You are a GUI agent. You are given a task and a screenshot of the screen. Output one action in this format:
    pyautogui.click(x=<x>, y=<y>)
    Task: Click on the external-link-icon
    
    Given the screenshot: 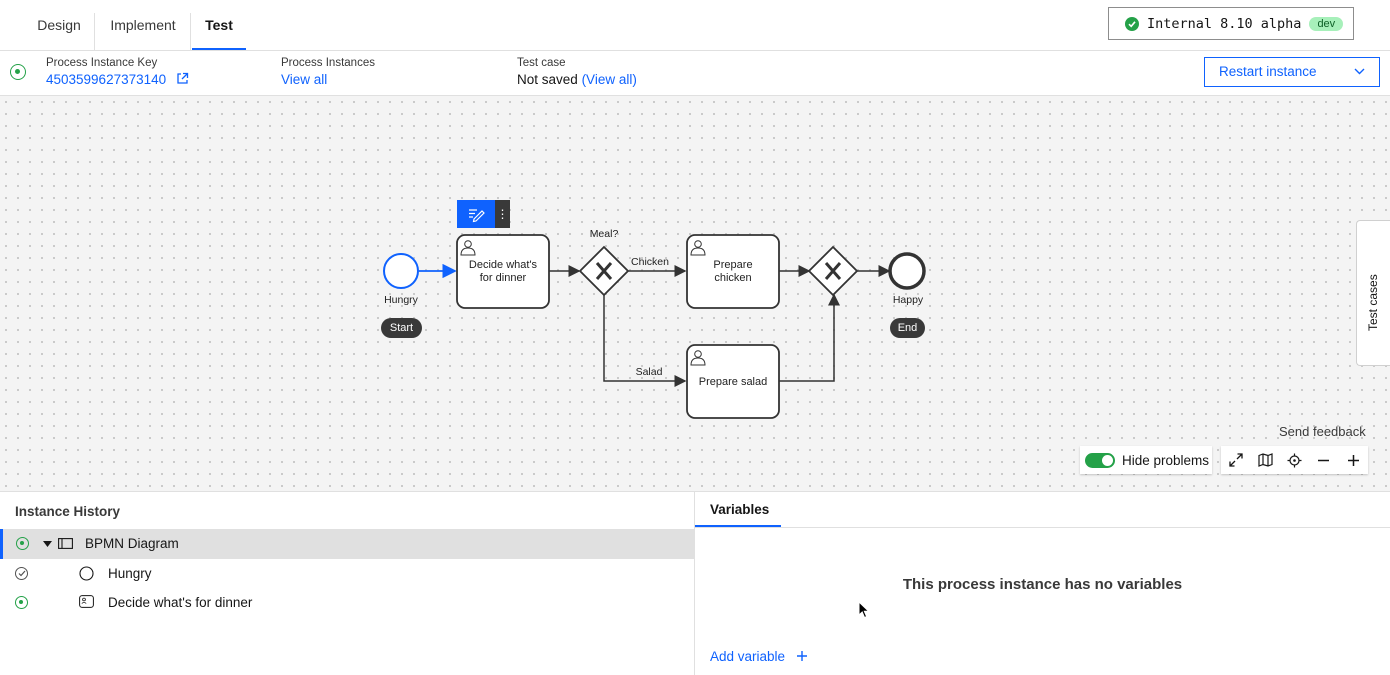 What is the action you would take?
    pyautogui.click(x=183, y=78)
    